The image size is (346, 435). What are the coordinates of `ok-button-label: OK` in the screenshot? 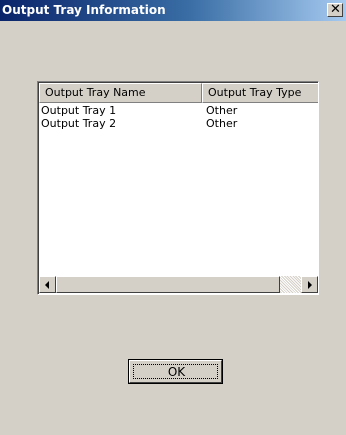 It's located at (176, 372).